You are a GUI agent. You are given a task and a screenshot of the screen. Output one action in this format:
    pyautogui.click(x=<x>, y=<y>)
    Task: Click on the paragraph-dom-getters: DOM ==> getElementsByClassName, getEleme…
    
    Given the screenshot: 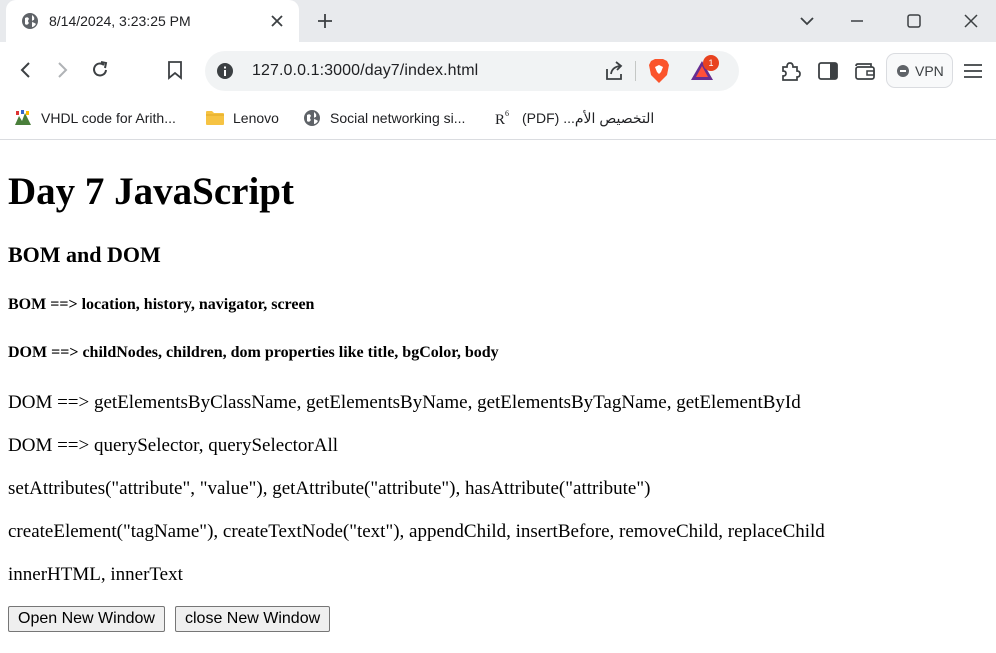 What is the action you would take?
    pyautogui.click(x=404, y=402)
    